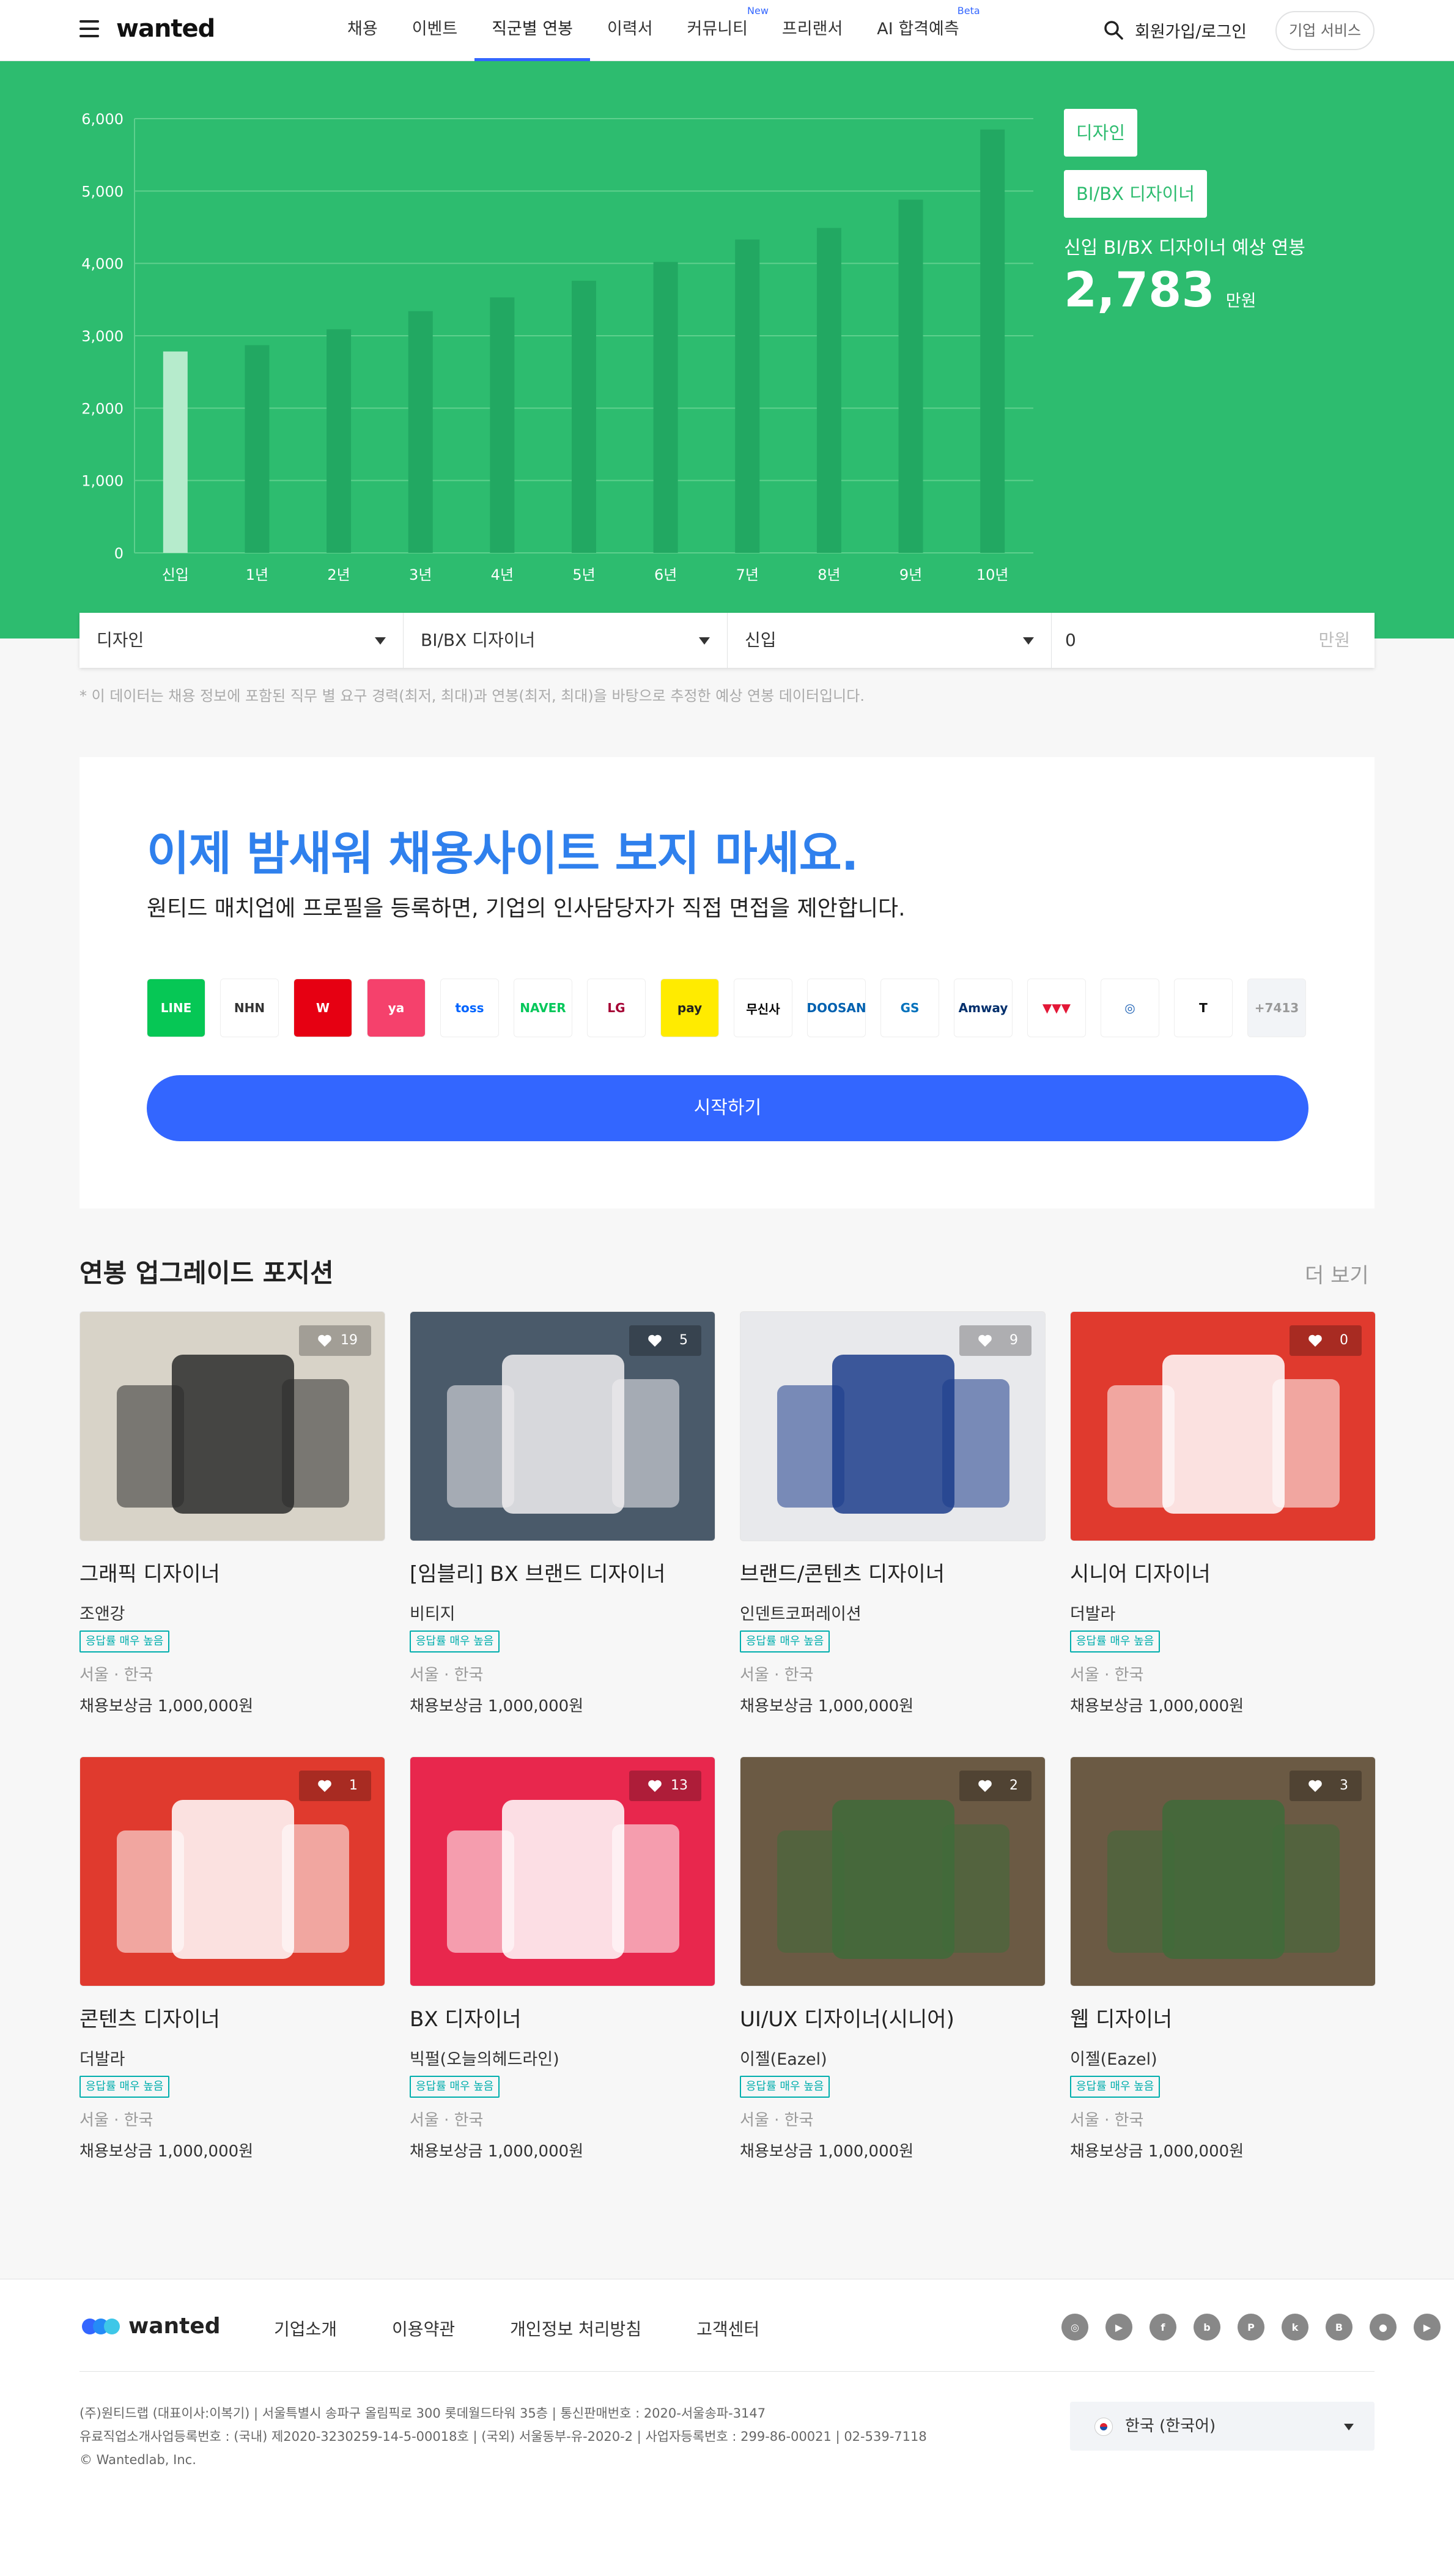 This screenshot has height=2576, width=1454. Describe the element at coordinates (995, 1786) in the screenshot. I see `like-button: 2` at that location.